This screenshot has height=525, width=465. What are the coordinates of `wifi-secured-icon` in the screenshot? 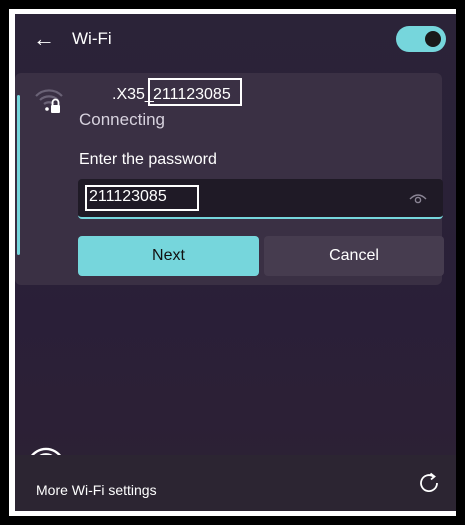 It's located at (49, 101).